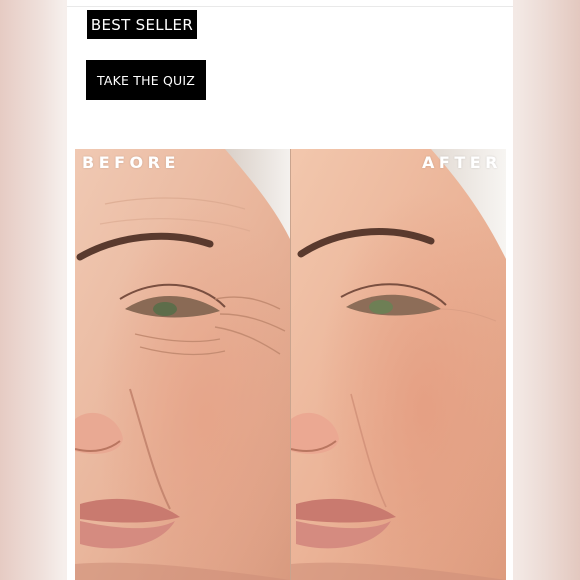  What do you see at coordinates (131, 162) in the screenshot?
I see `before-label: BEFORE` at bounding box center [131, 162].